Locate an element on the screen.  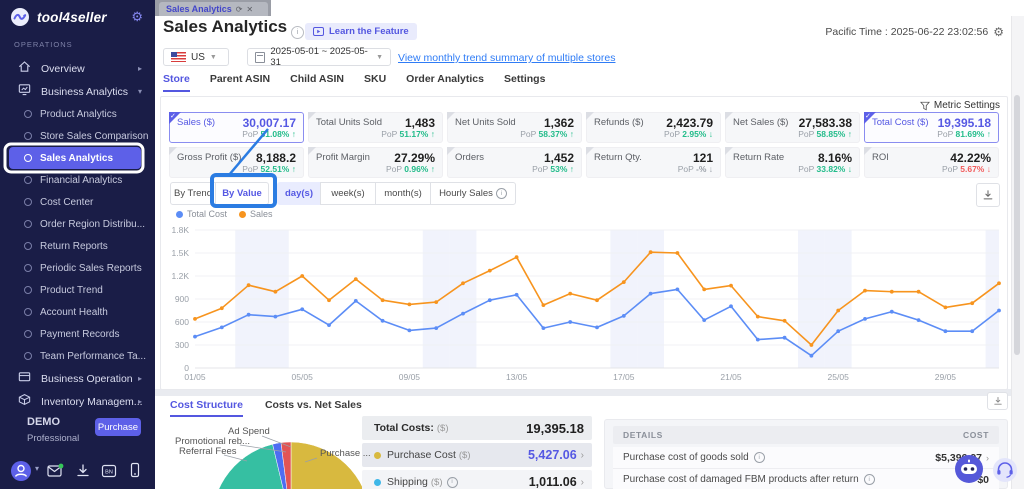
sidebar-item-business-operation: Business Operation ▸ is located at coordinates (77, 378).